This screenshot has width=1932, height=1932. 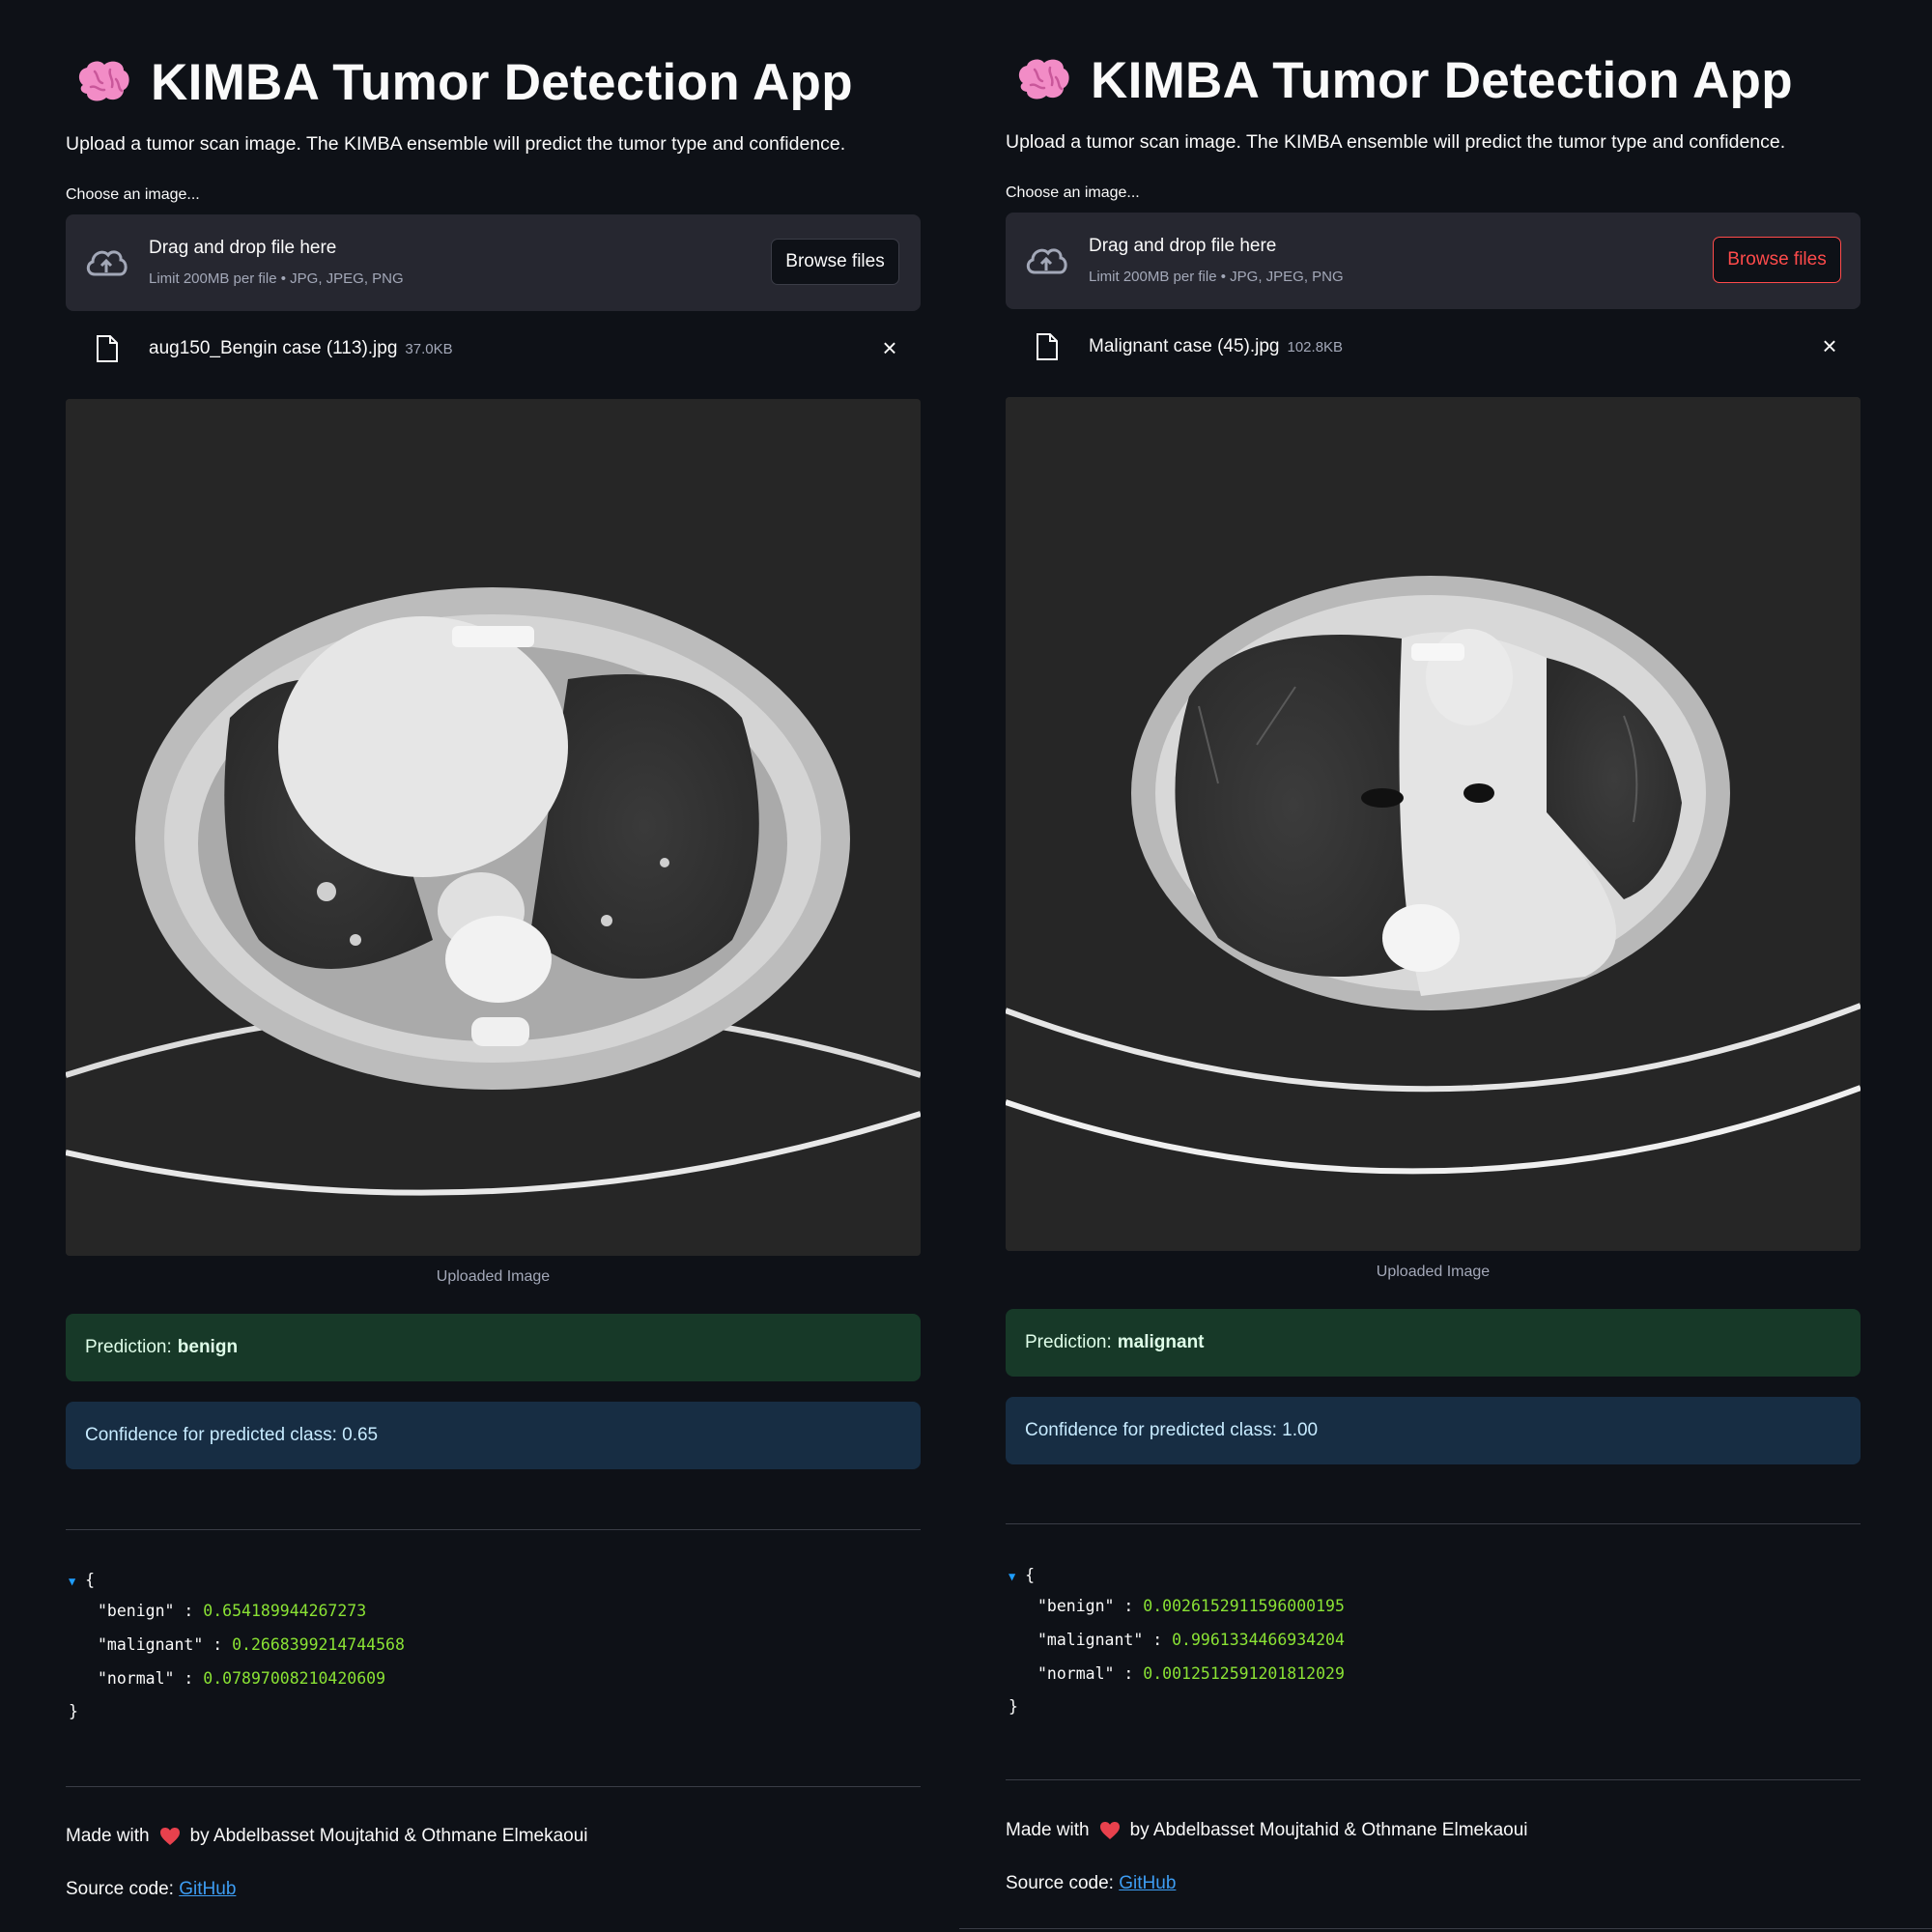 I want to click on json-entry: "benign" : 0.0026152911596000195, so click(x=1191, y=1606).